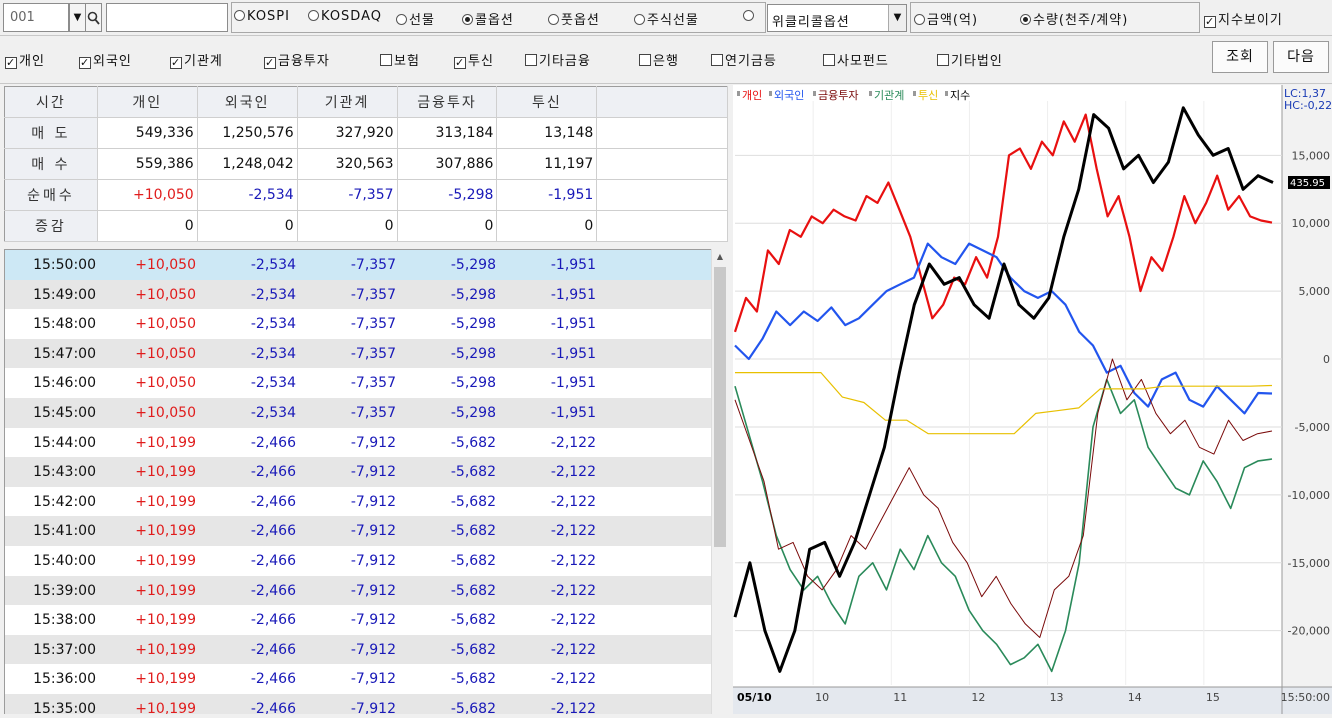  What do you see at coordinates (415, 18) in the screenshot?
I see `radio-futures: 선물` at bounding box center [415, 18].